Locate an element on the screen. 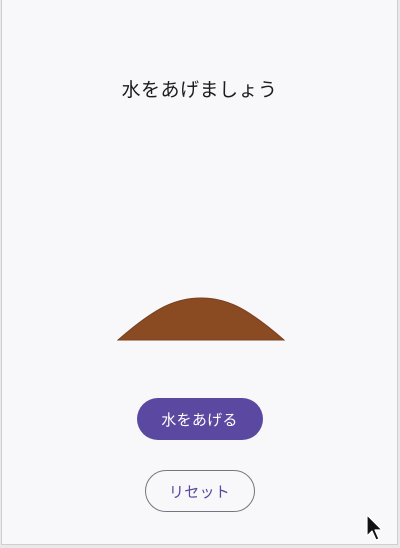 The image size is (400, 548). mouse-pointer-icon is located at coordinates (374, 527).